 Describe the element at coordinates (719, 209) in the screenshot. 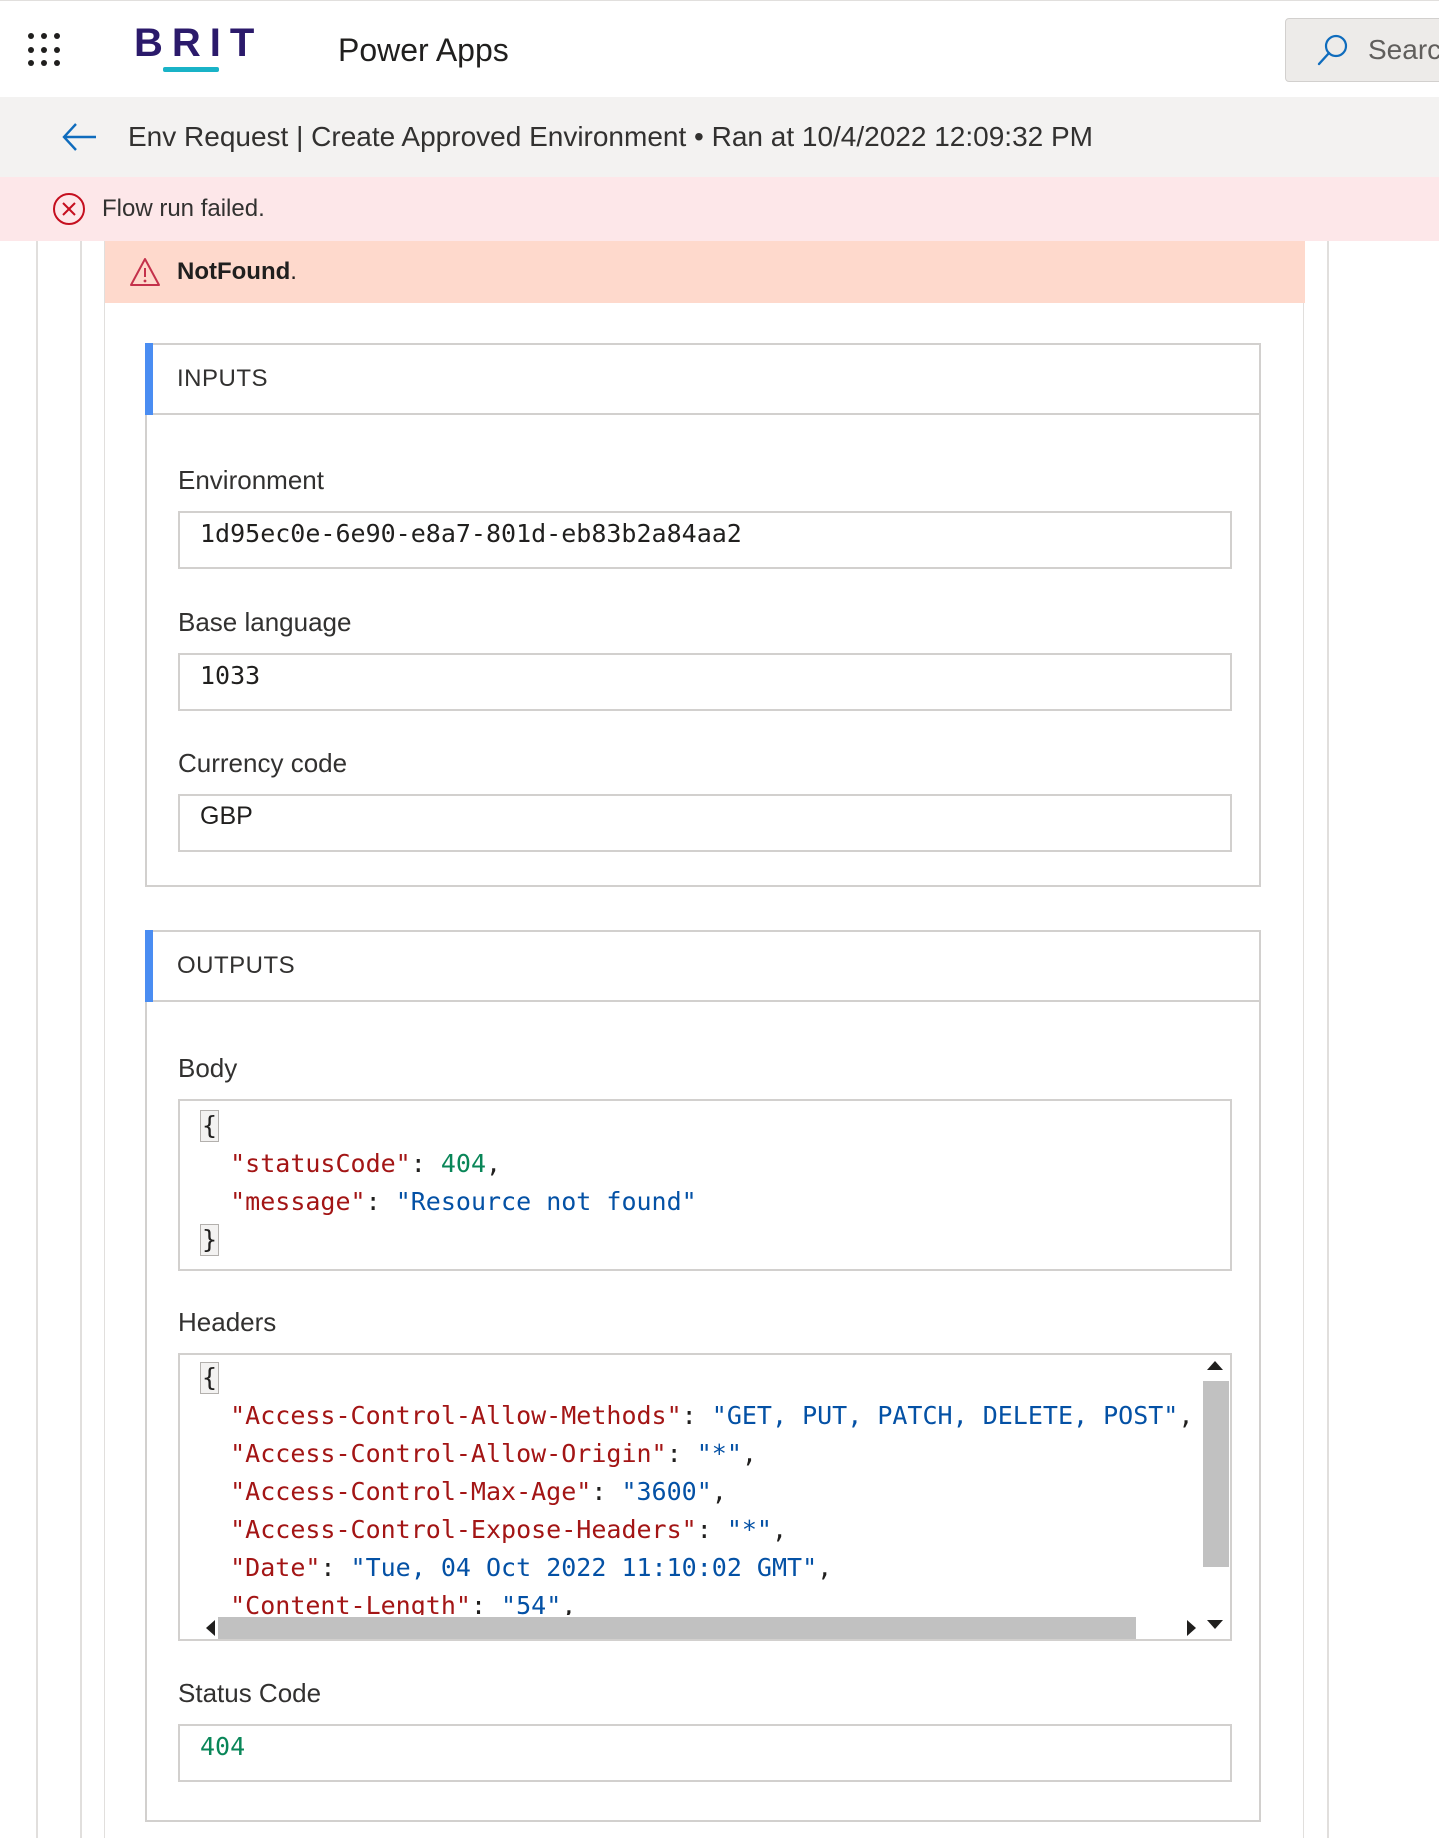

I see `failure-banner: Flow run failed.` at that location.